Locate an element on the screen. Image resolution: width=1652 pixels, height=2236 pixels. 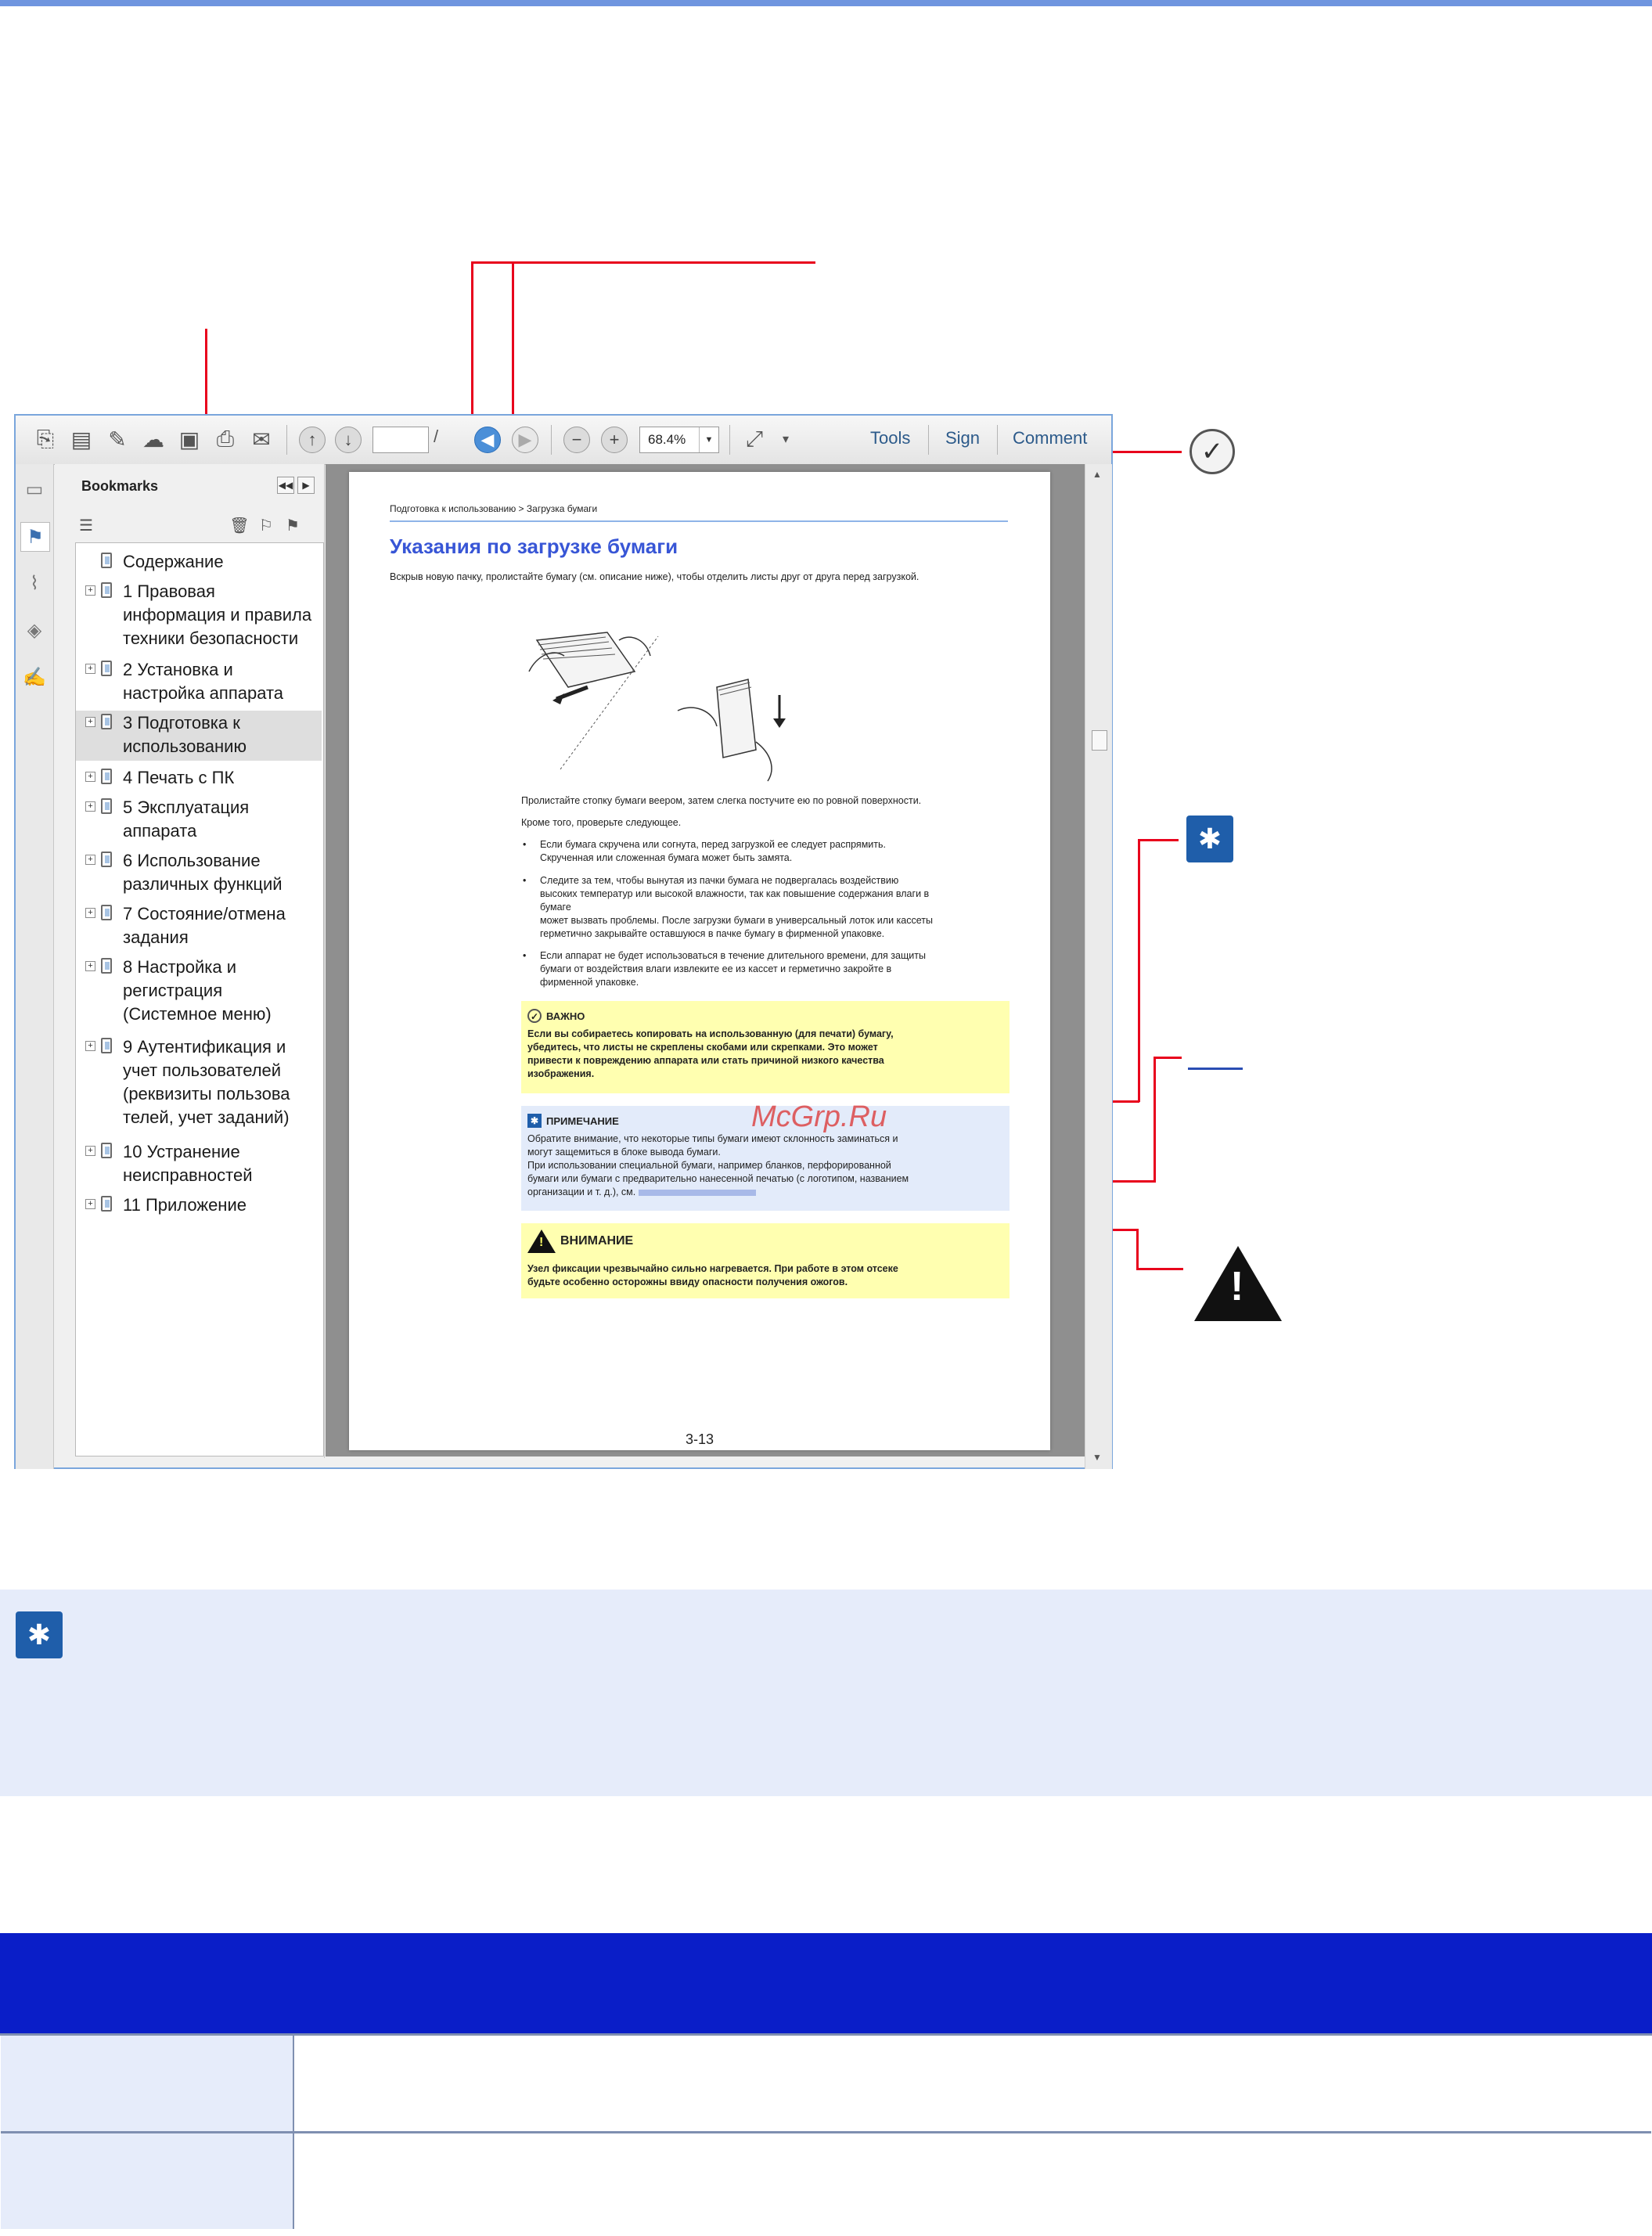
sign-button: Sign is located at coordinates (962, 438).